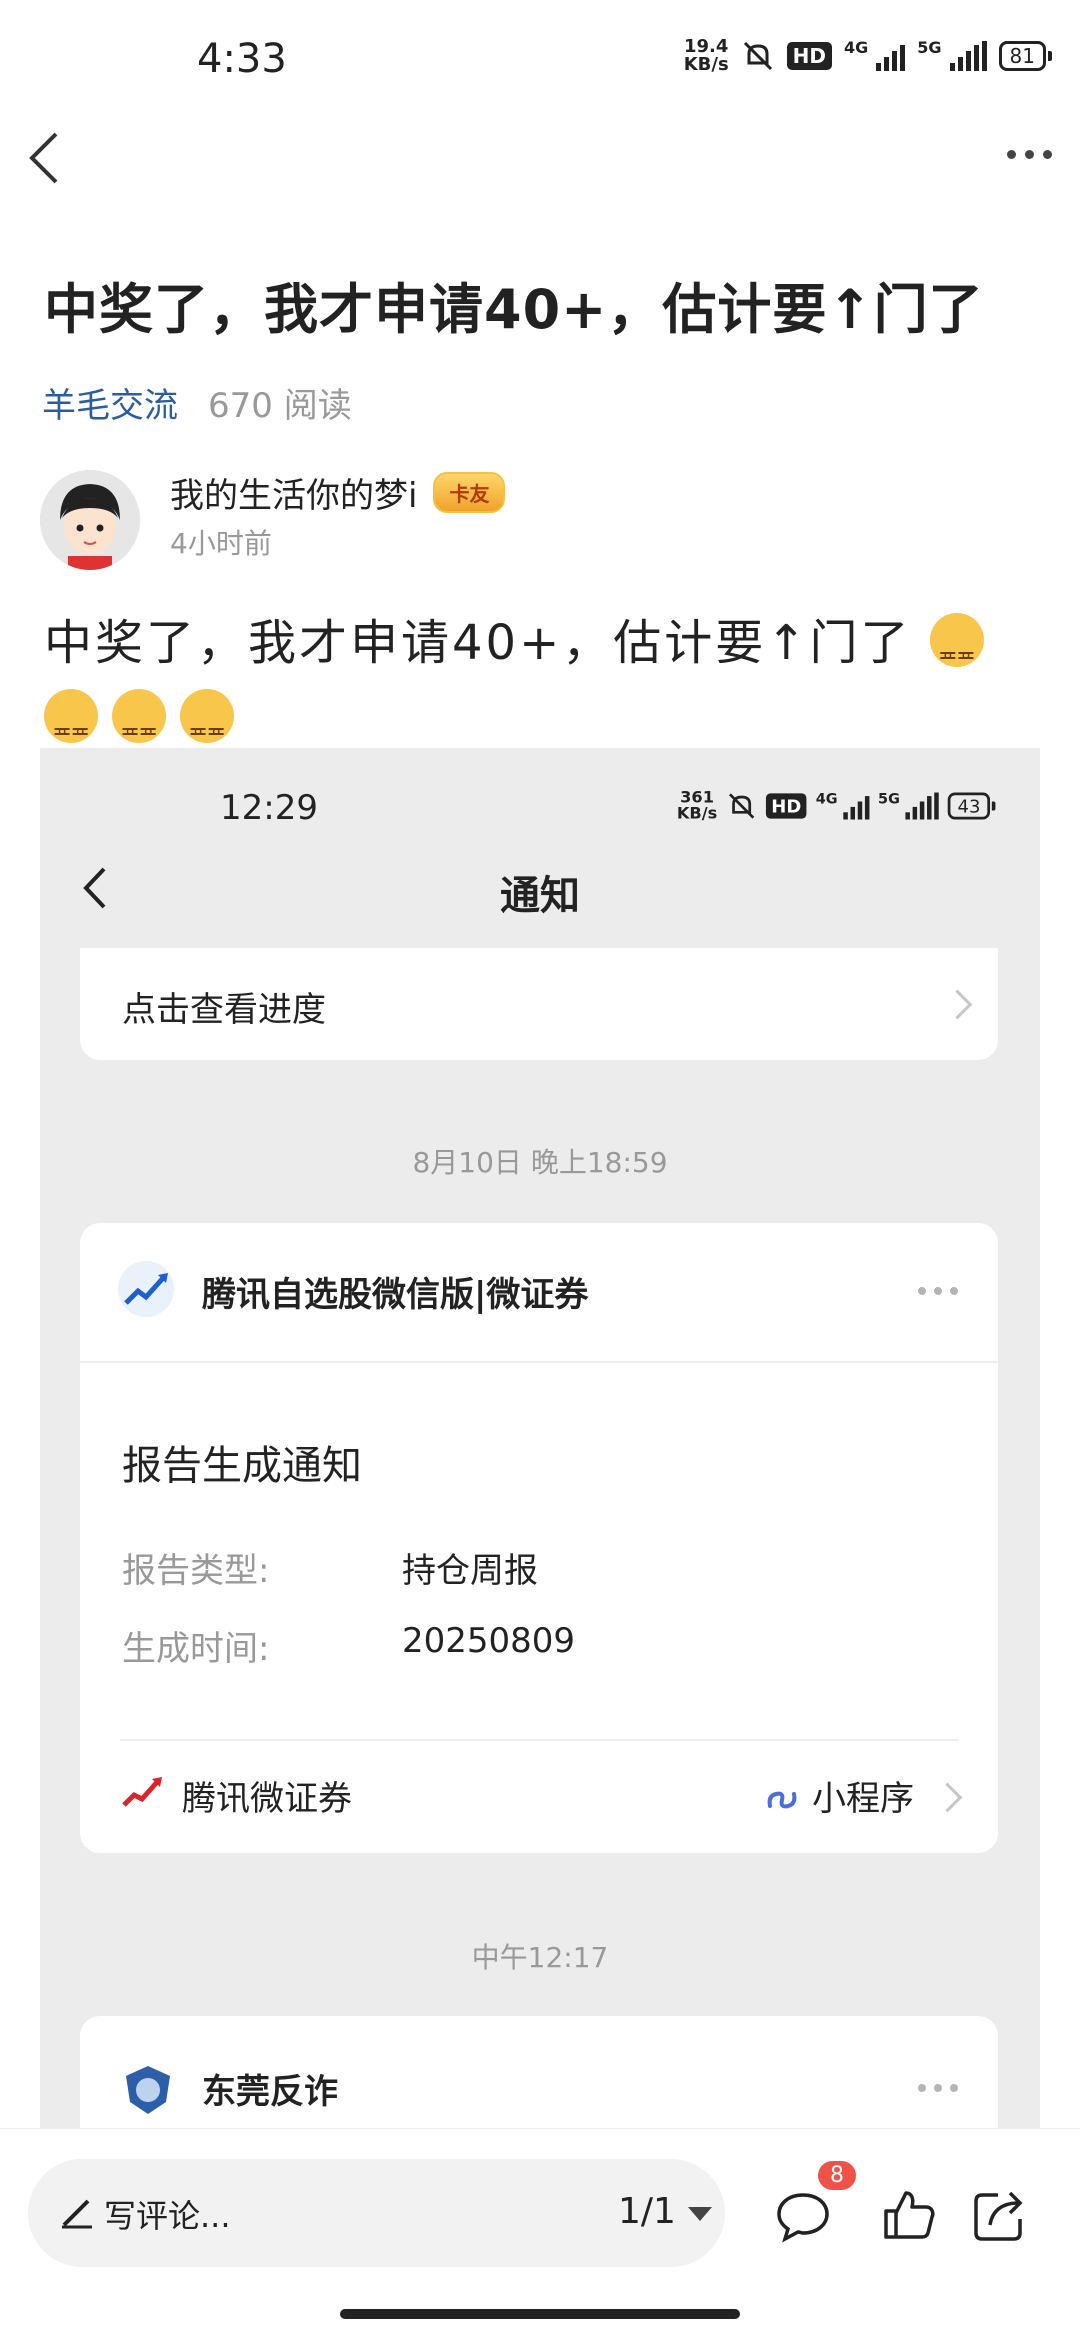 The image size is (1080, 2341). I want to click on police-badge-icon, so click(148, 2090).